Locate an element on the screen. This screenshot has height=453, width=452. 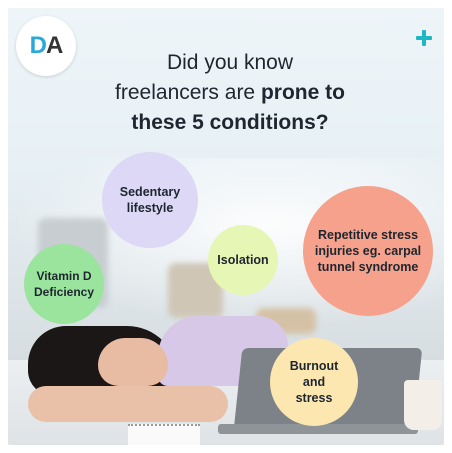
bubble-burnout-label: Burnout and stress is located at coordinates (314, 382).